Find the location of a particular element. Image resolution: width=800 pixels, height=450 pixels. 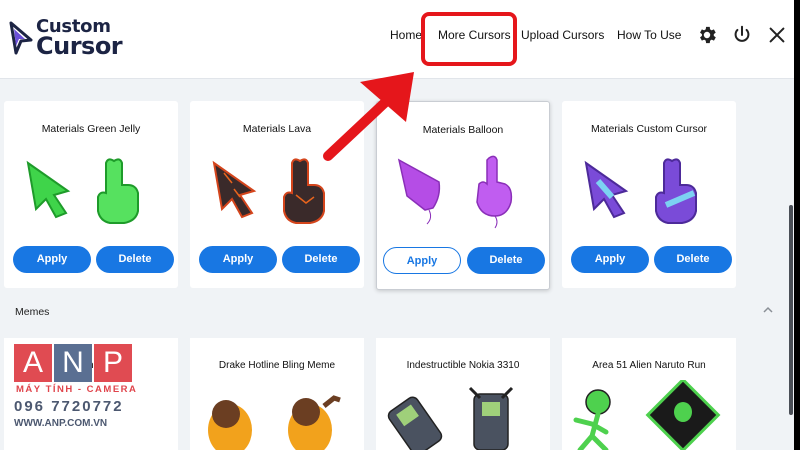

watermark-phone: 096 7720772 is located at coordinates (69, 406).